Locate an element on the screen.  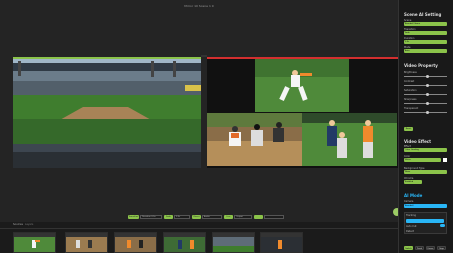
program-video-batter is located at coordinates (254, 139).